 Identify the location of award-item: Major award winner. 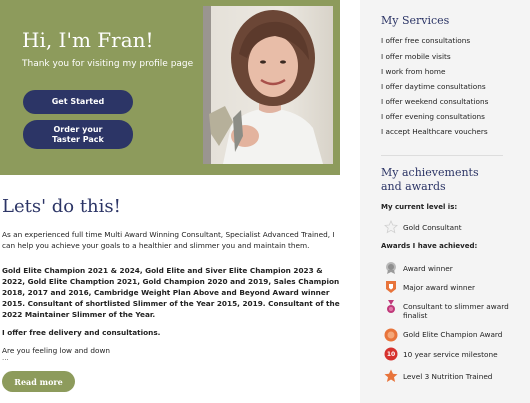
(439, 287).